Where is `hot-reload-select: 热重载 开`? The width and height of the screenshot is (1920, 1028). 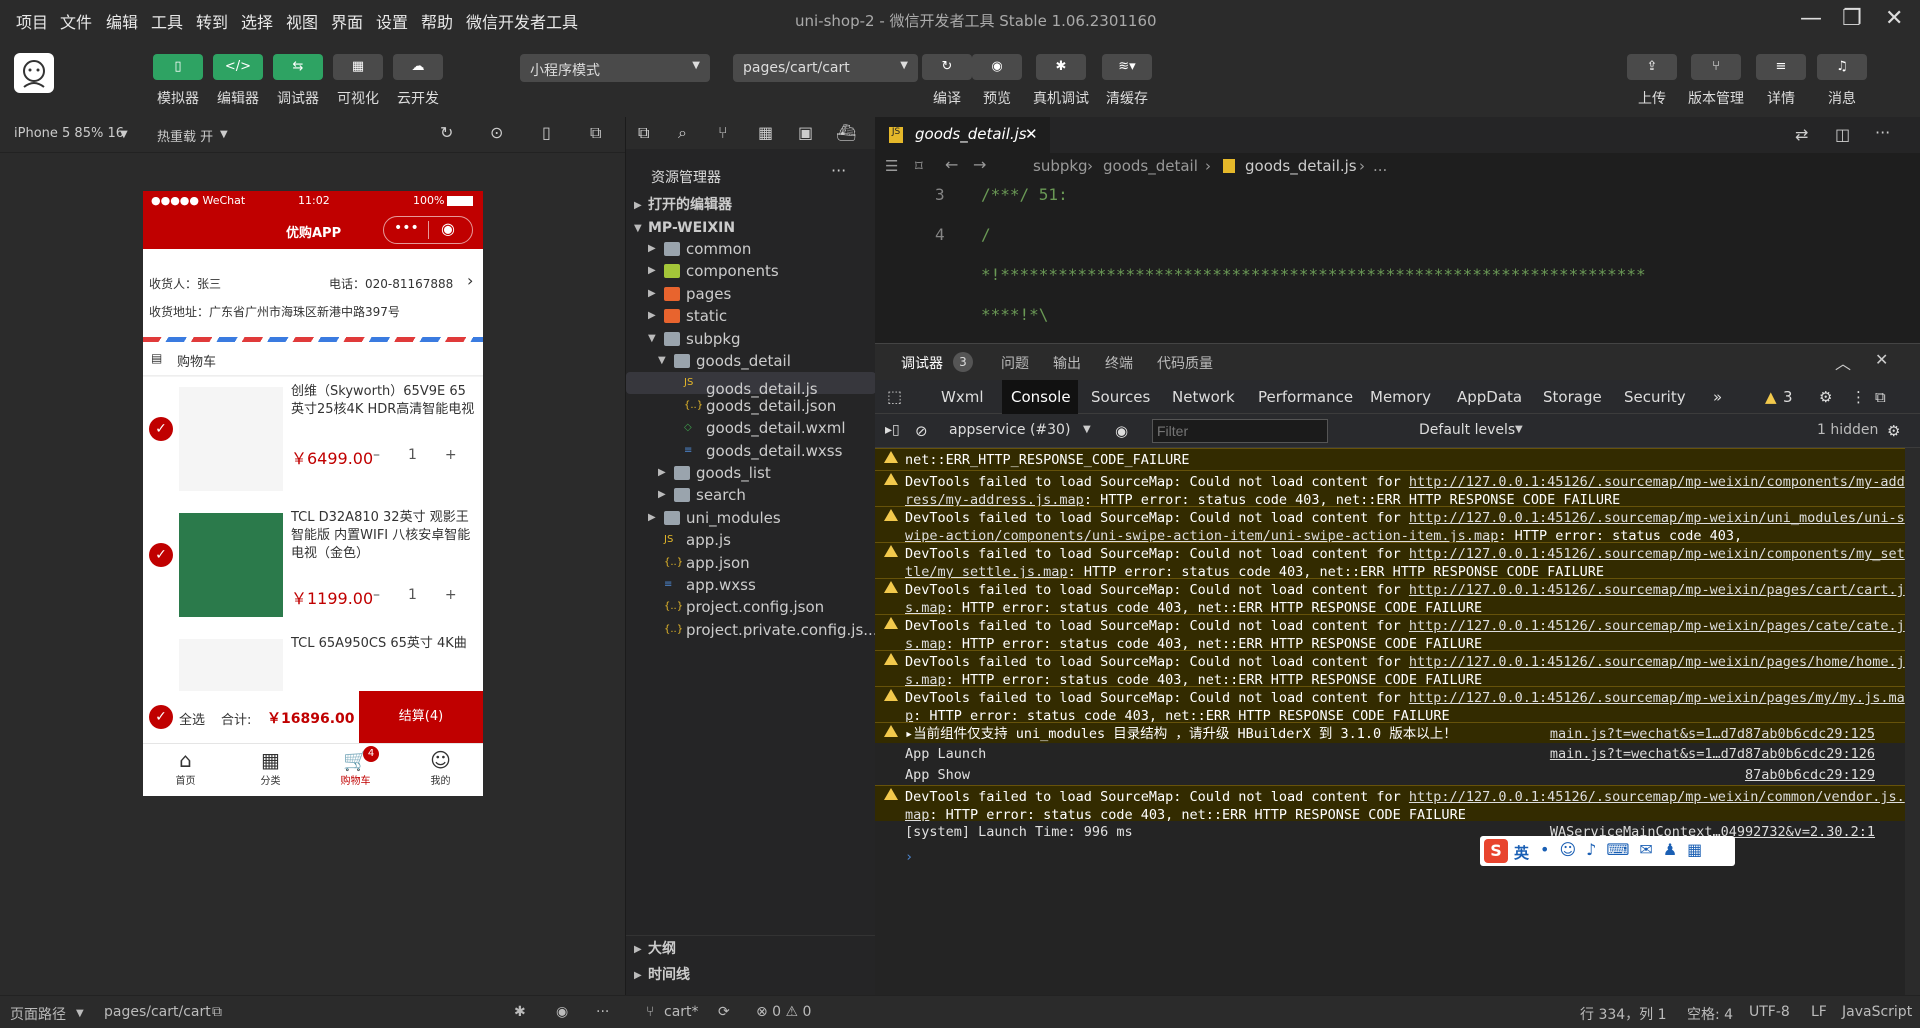 hot-reload-select: 热重载 开 is located at coordinates (185, 135).